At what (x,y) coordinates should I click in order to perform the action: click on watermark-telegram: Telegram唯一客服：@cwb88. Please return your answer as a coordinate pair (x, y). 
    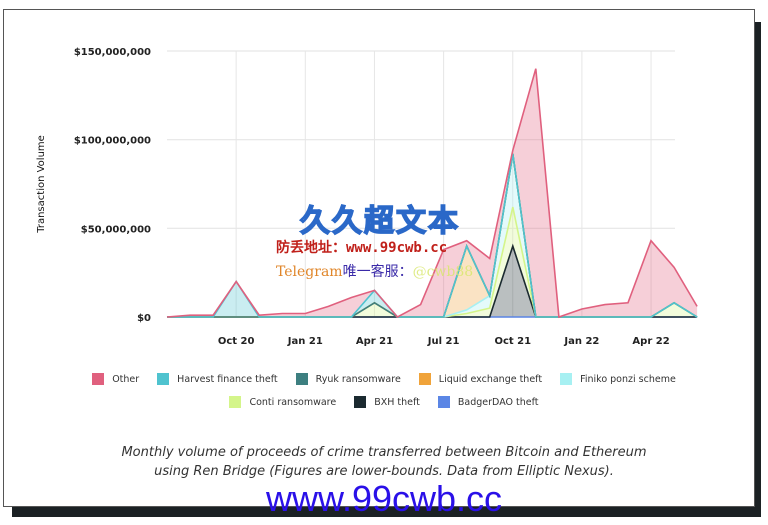
    Looking at the image, I should click on (374, 271).